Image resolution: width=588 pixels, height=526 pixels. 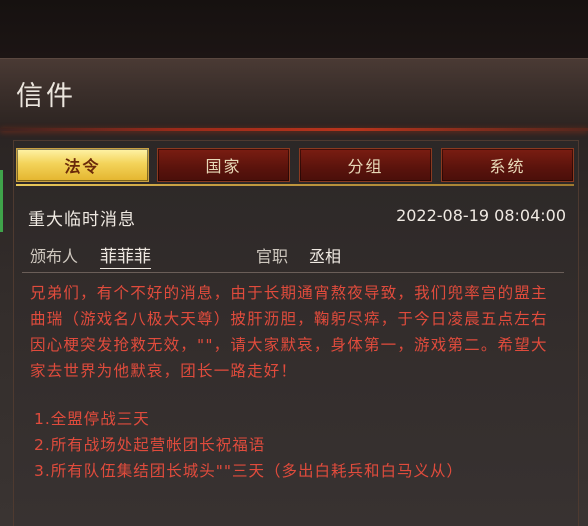 What do you see at coordinates (294, 29) in the screenshot?
I see `top-band` at bounding box center [294, 29].